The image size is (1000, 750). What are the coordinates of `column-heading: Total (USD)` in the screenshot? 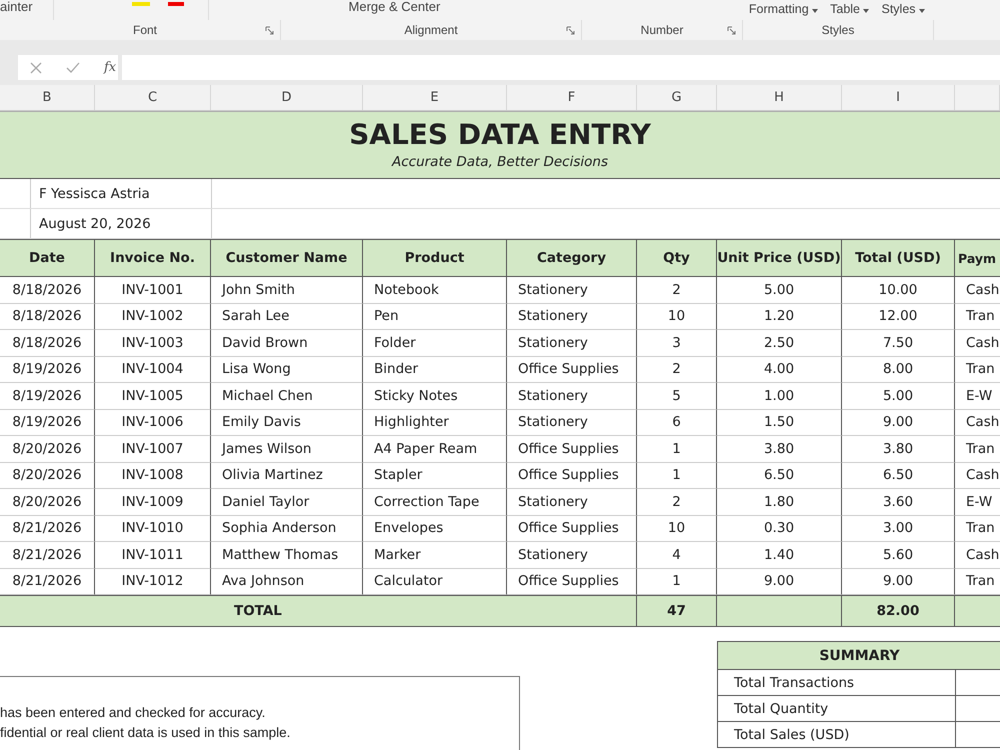 It's located at (898, 258).